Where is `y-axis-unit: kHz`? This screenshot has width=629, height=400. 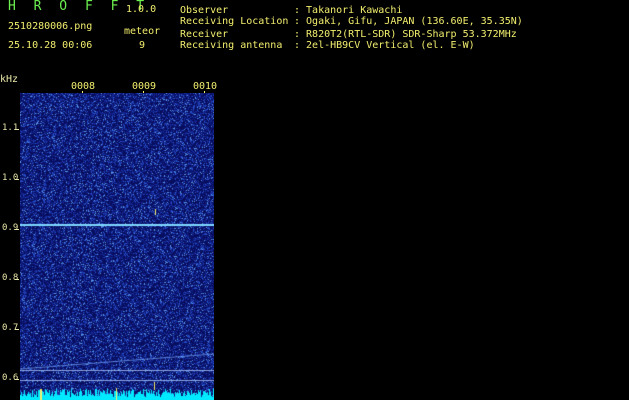 y-axis-unit: kHz is located at coordinates (9, 79).